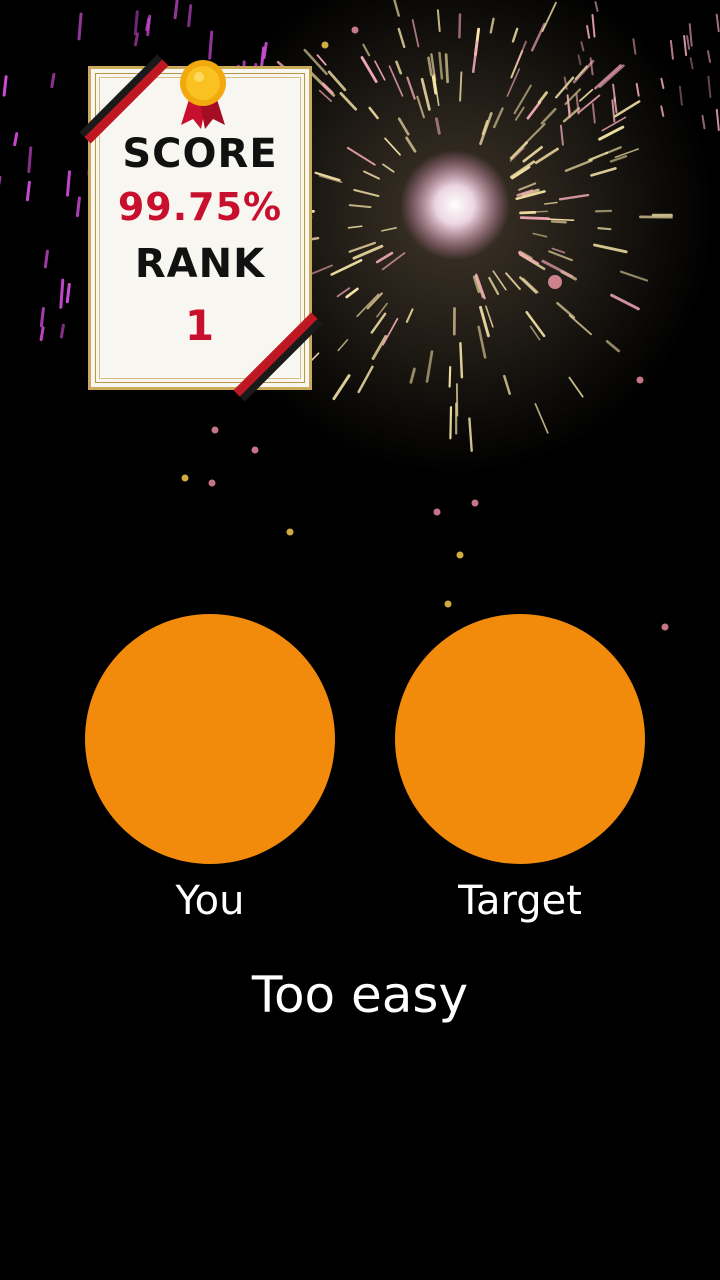 The height and width of the screenshot is (1280, 720). Describe the element at coordinates (200, 325) in the screenshot. I see `rank-value: 1` at that location.